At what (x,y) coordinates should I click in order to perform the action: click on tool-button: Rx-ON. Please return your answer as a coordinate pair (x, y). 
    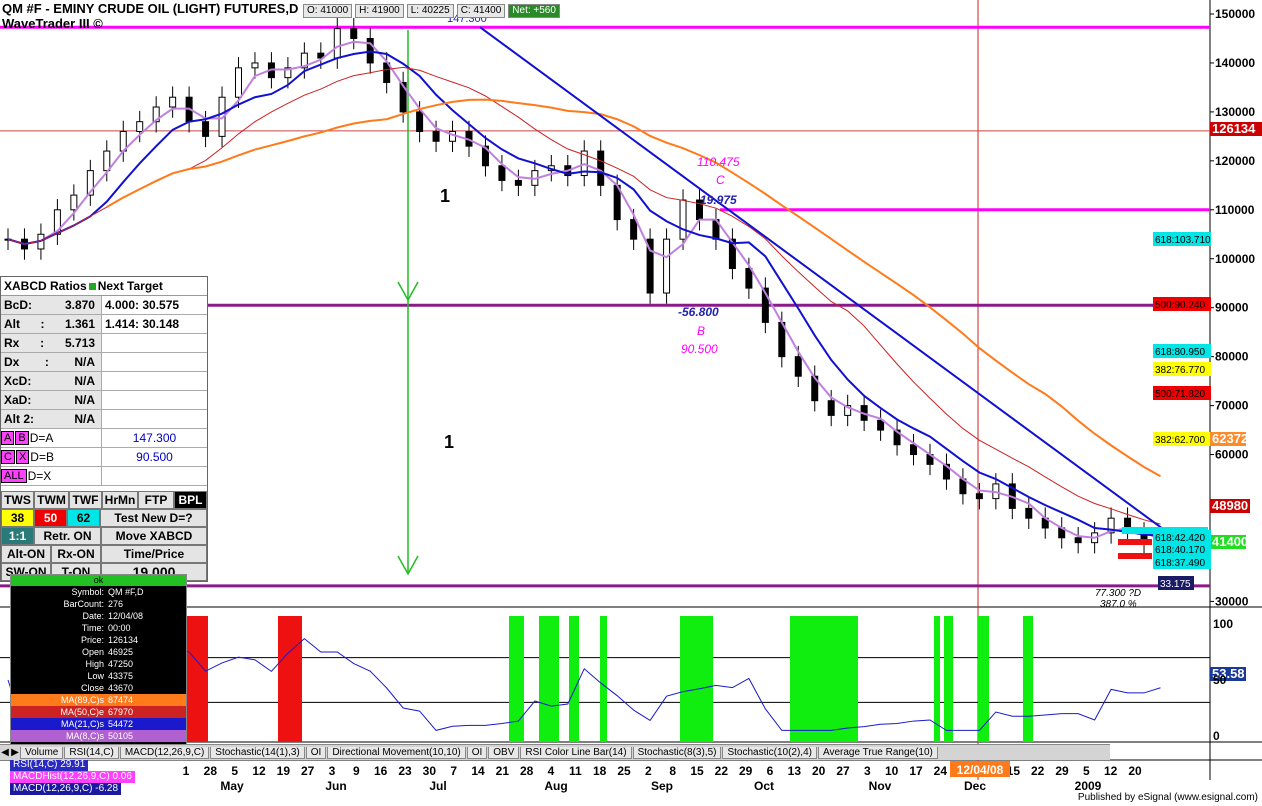
    Looking at the image, I should click on (76, 554).